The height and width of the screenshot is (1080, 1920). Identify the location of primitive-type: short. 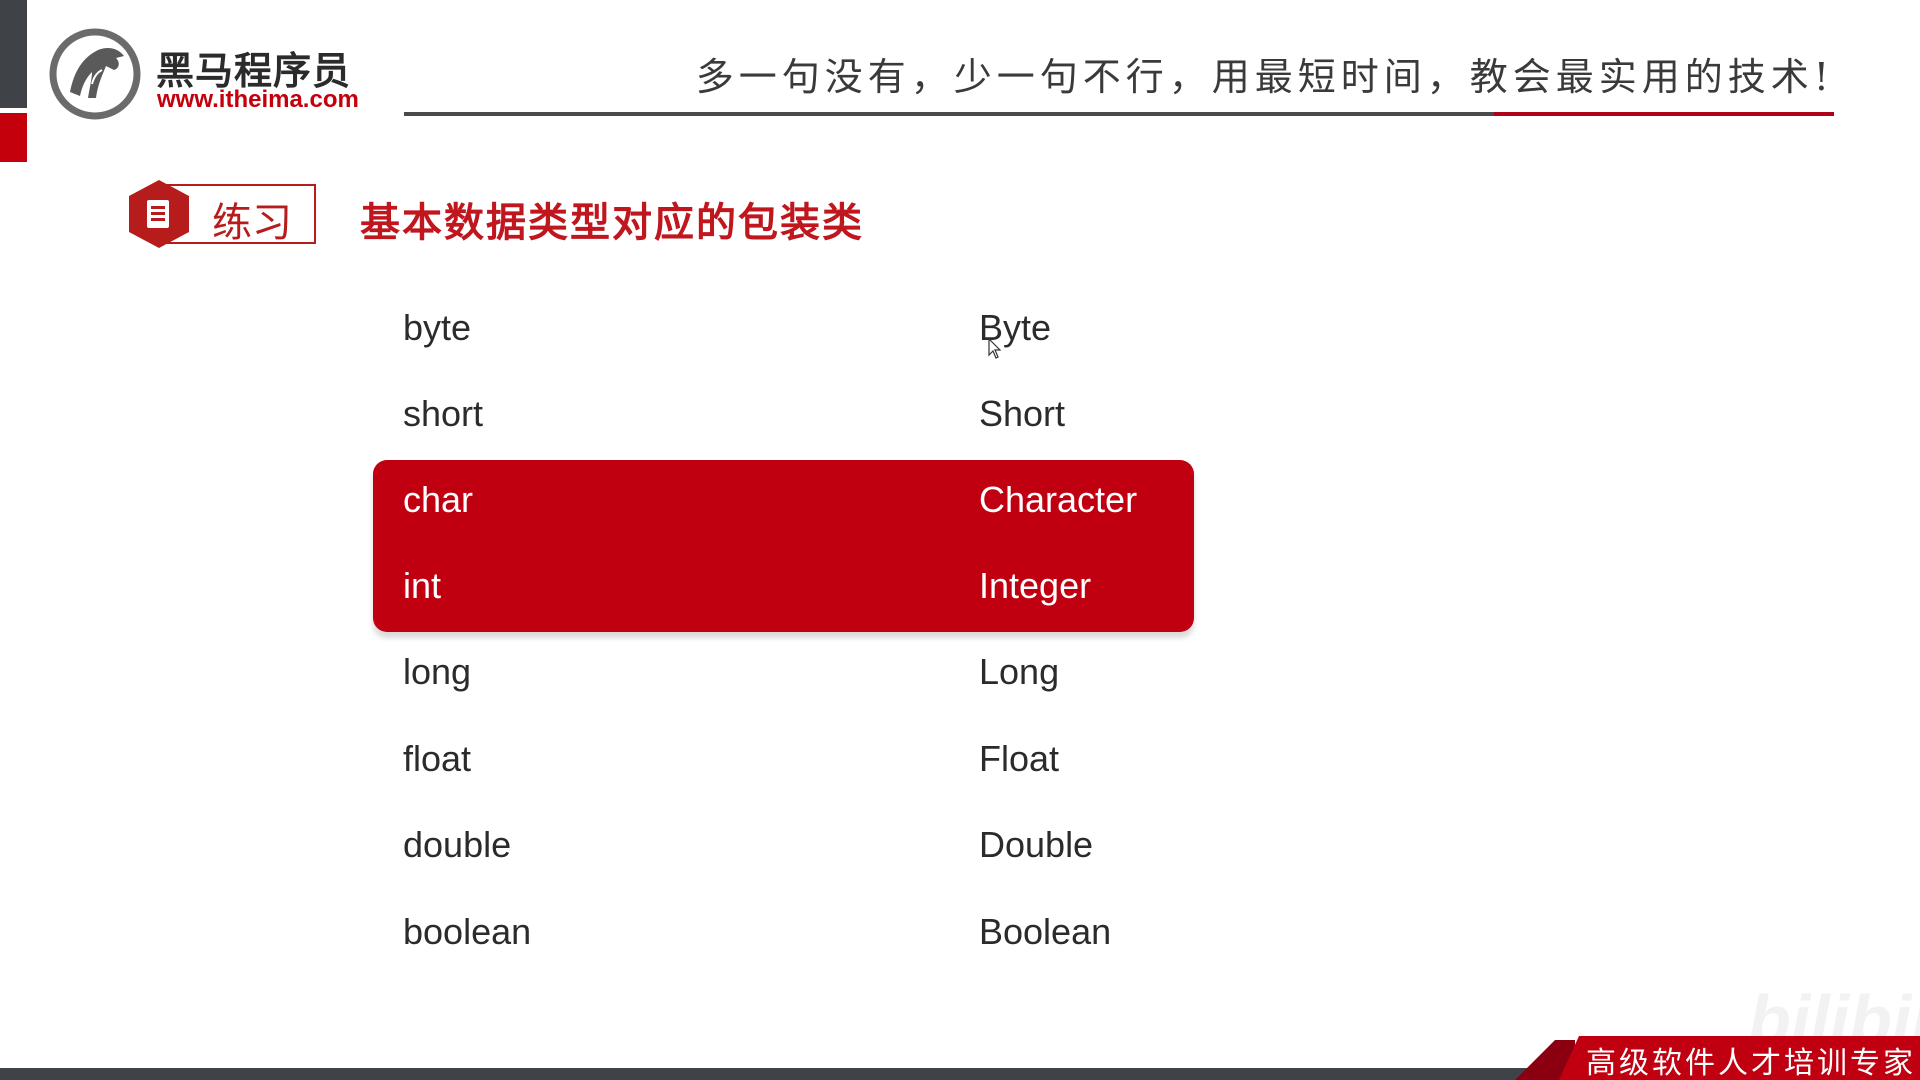
(443, 413).